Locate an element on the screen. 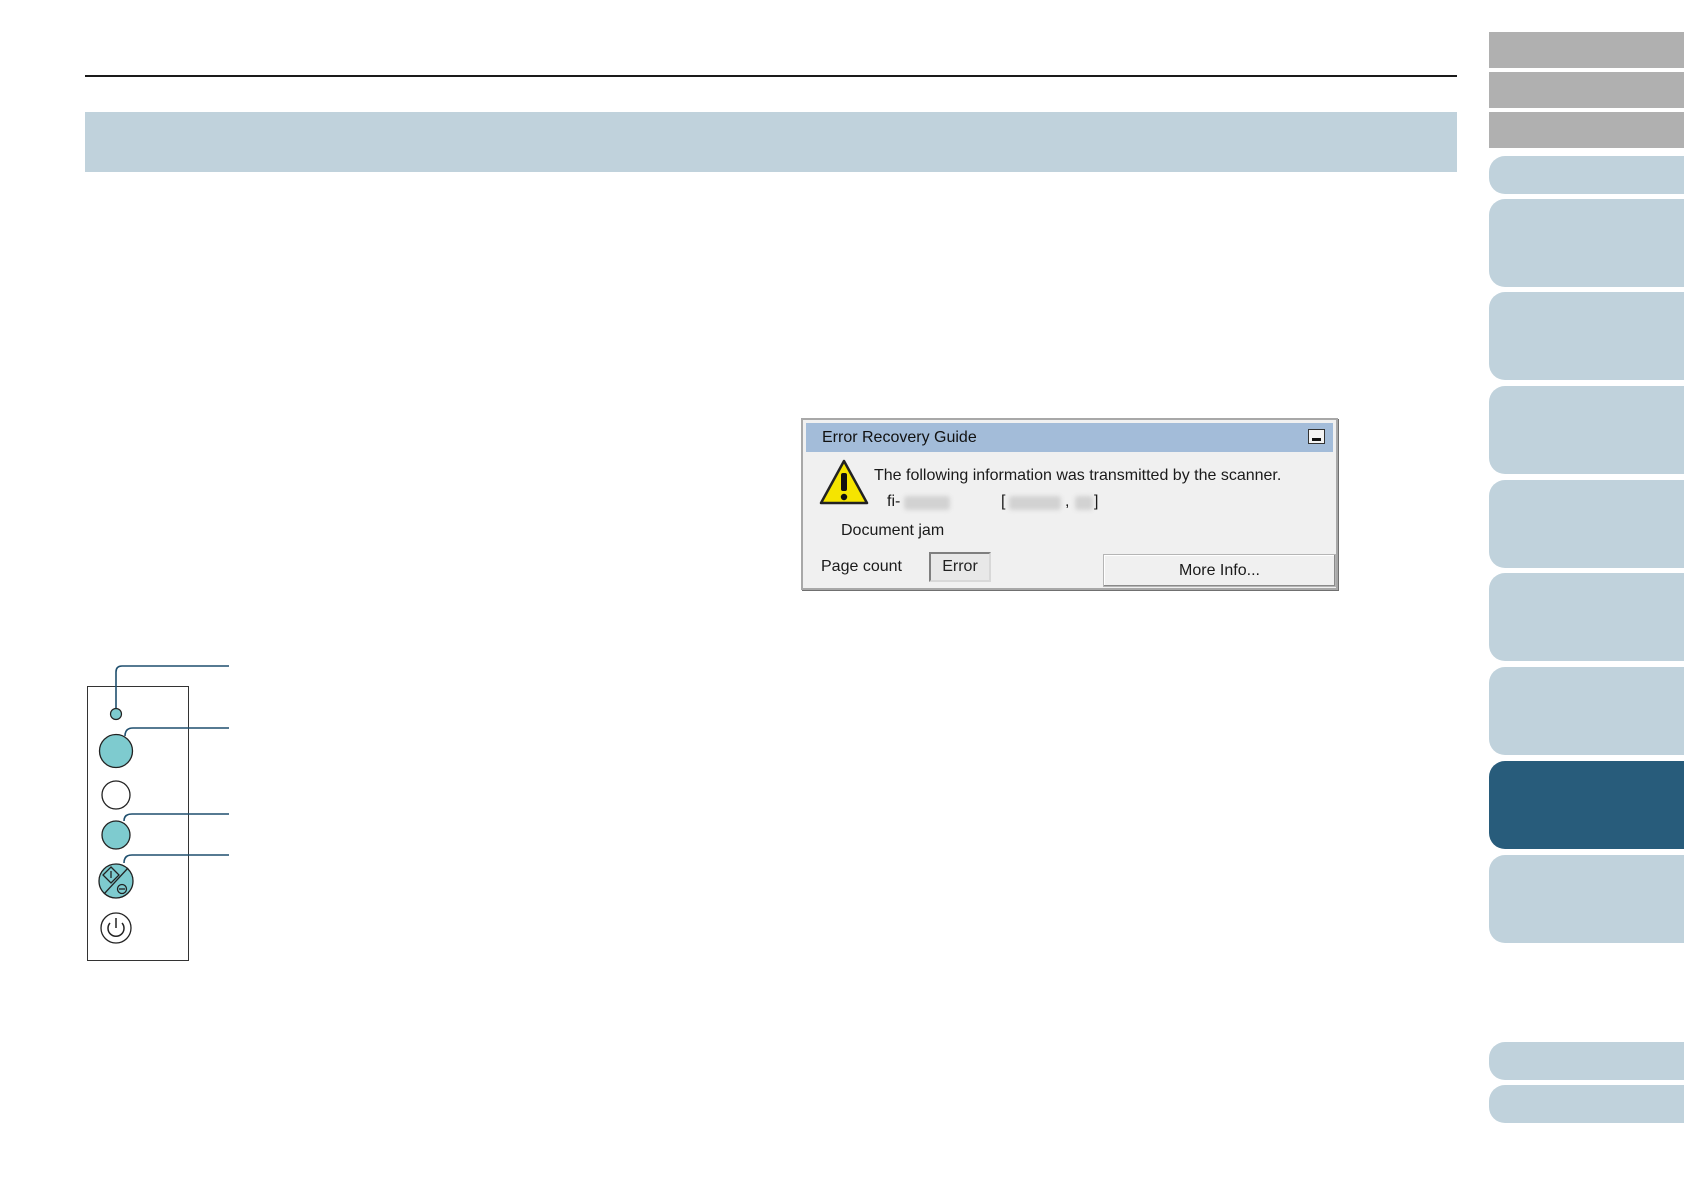 Image resolution: width=1684 pixels, height=1190 pixels. operator-panel-illustration is located at coordinates (163, 804).